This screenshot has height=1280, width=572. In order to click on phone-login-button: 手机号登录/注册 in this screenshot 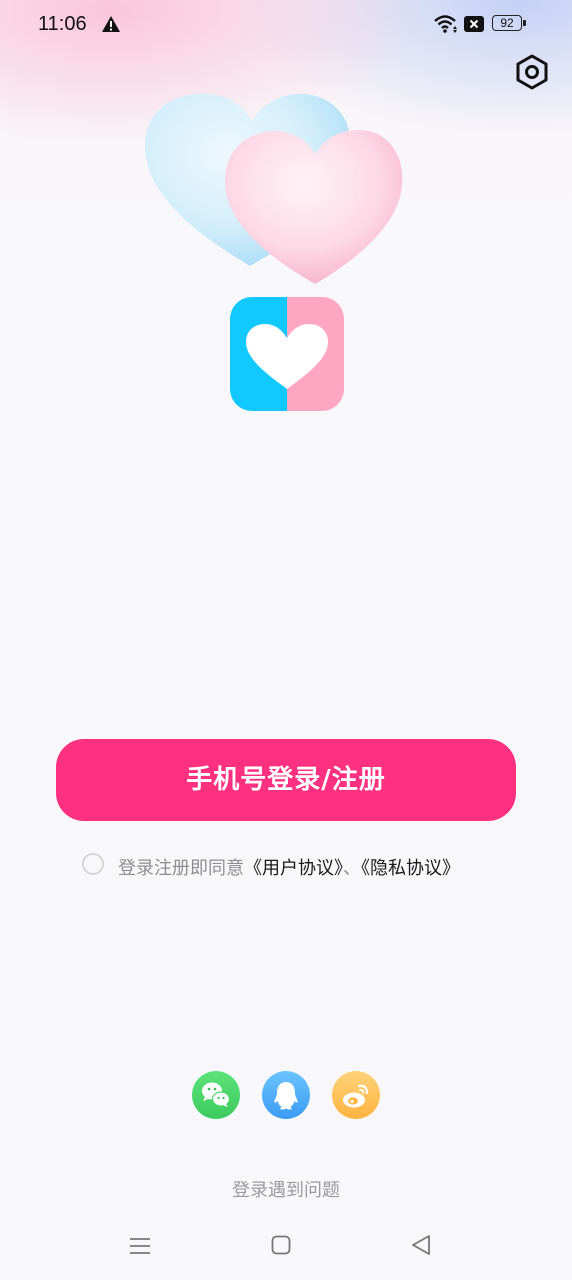, I will do `click(286, 780)`.